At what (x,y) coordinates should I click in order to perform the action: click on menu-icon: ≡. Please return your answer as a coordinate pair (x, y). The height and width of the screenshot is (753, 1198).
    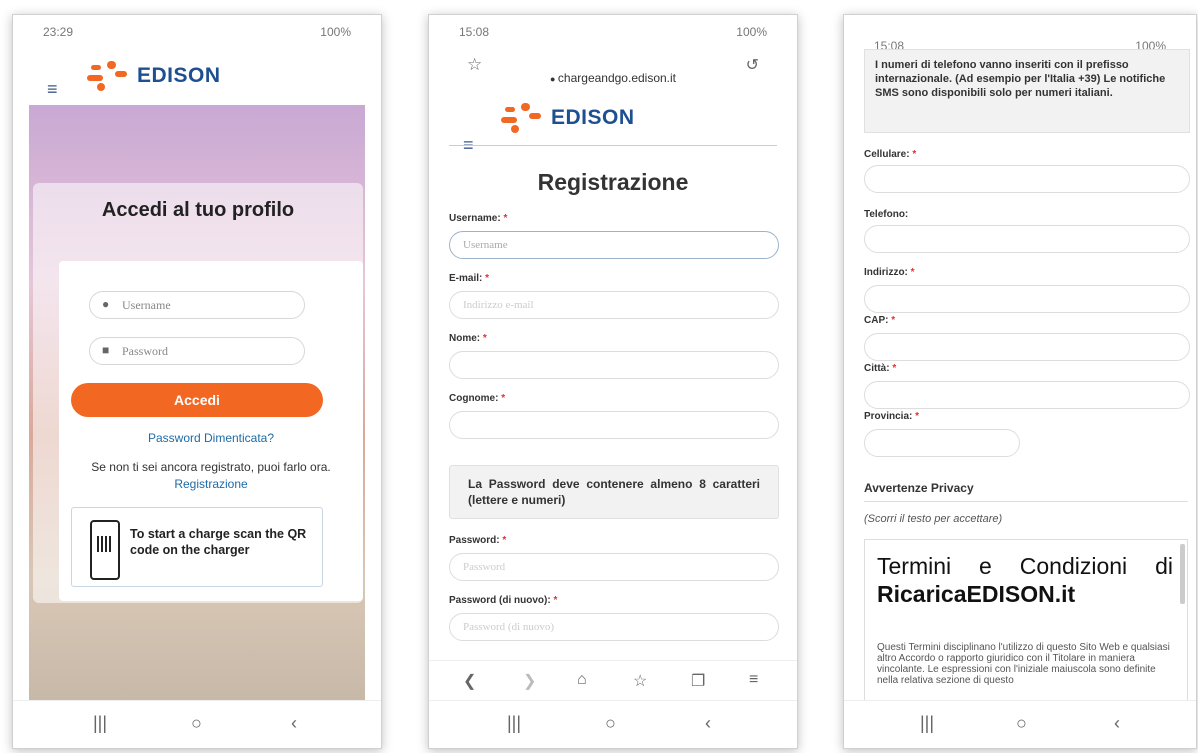
    Looking at the image, I should click on (52, 89).